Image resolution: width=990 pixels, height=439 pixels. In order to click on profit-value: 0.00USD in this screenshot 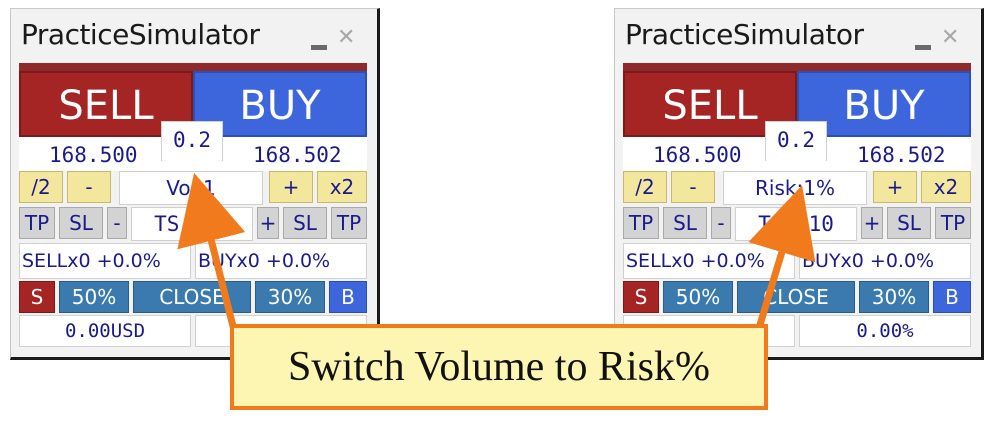, I will do `click(105, 331)`.